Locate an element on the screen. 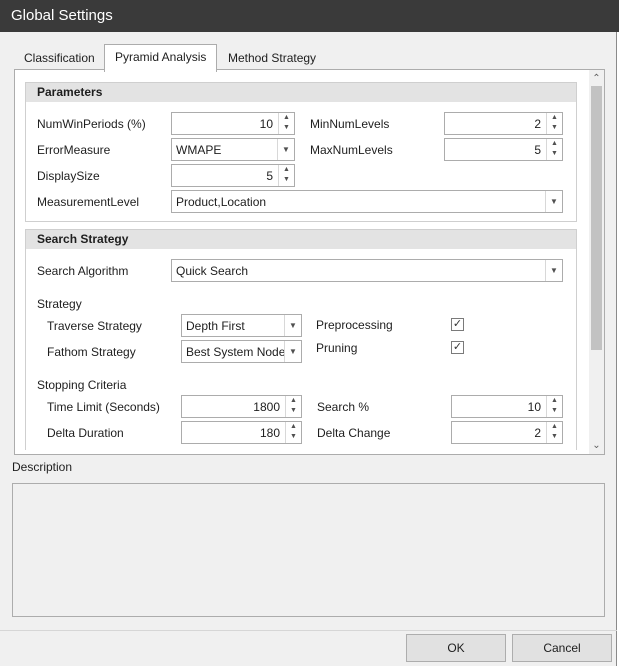  fathom-strategy-value: Best System Node is located at coordinates (236, 352).